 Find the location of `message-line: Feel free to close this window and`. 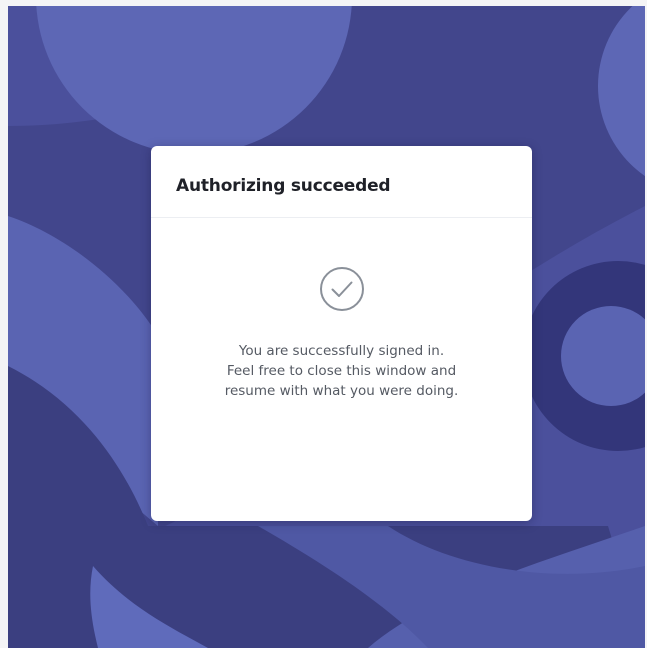

message-line: Feel free to close this window and is located at coordinates (341, 371).